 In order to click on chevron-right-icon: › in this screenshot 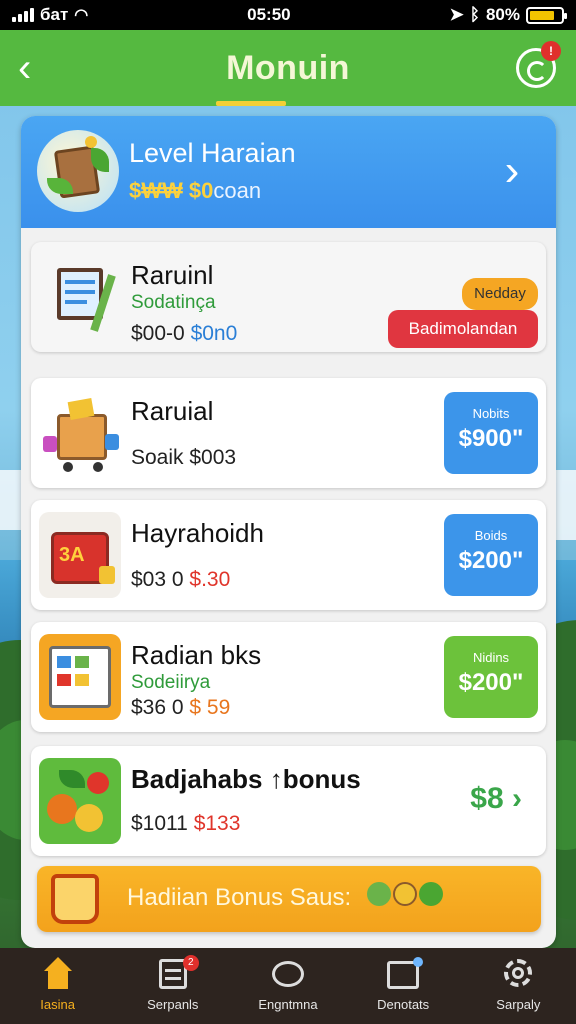, I will do `click(512, 171)`.